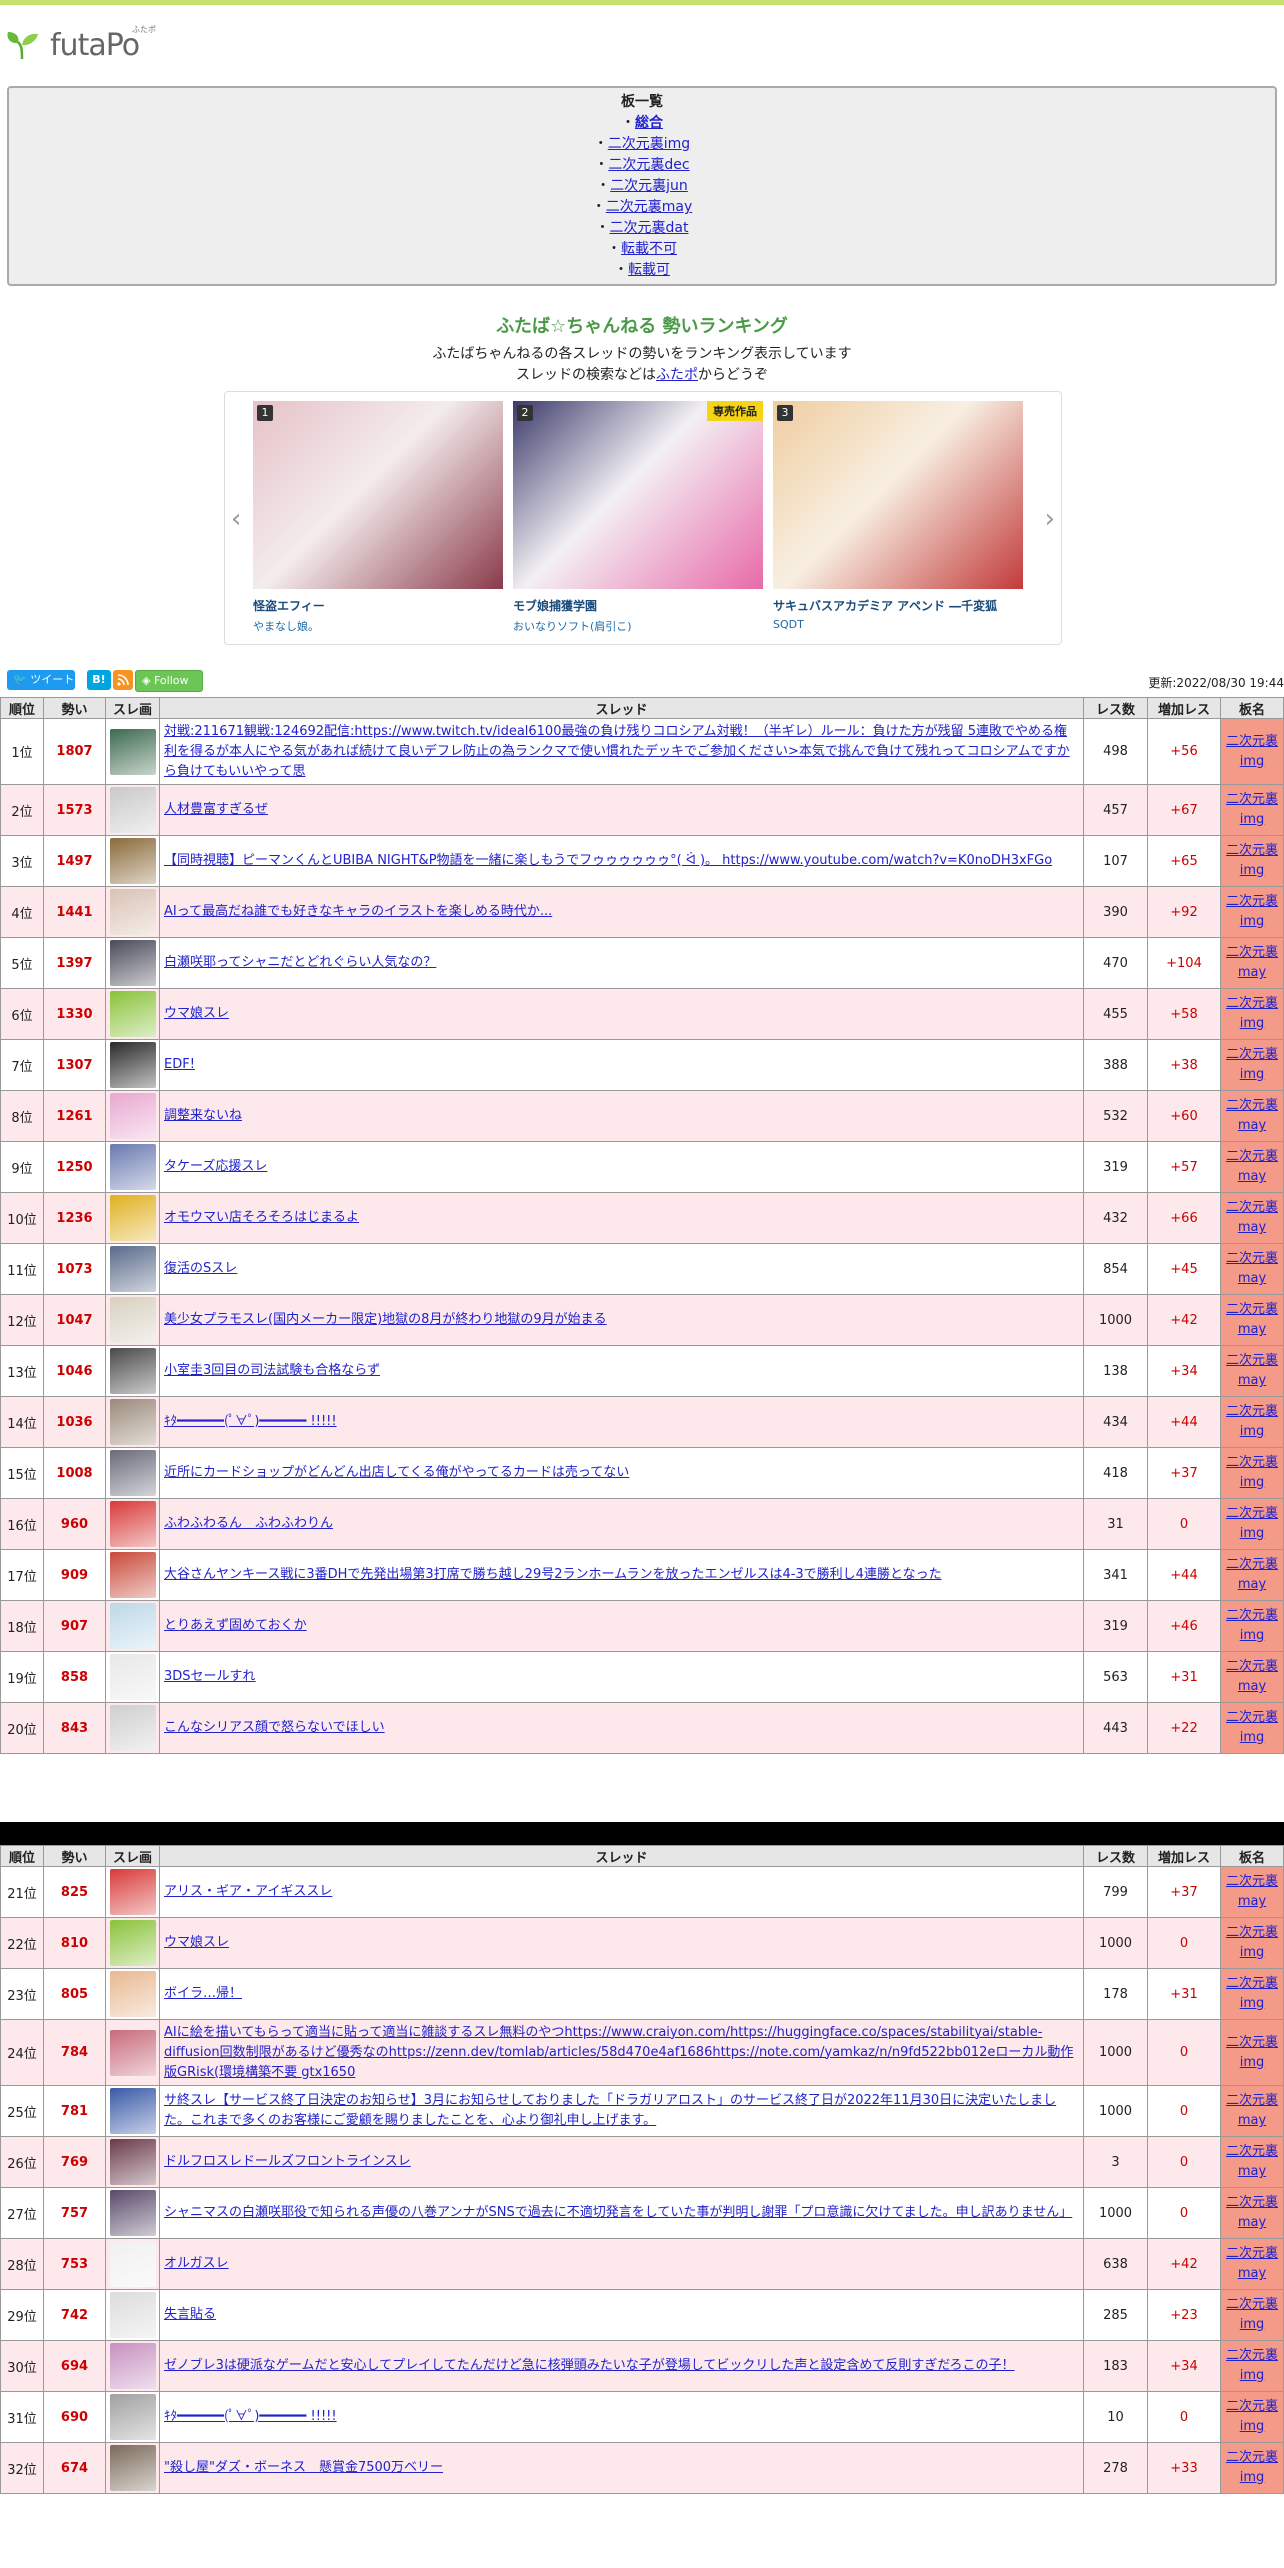 Image resolution: width=1284 pixels, height=2568 pixels. Describe the element at coordinates (235, 1625) in the screenshot. I see `thread-link: とりあえず固めておくか` at that location.